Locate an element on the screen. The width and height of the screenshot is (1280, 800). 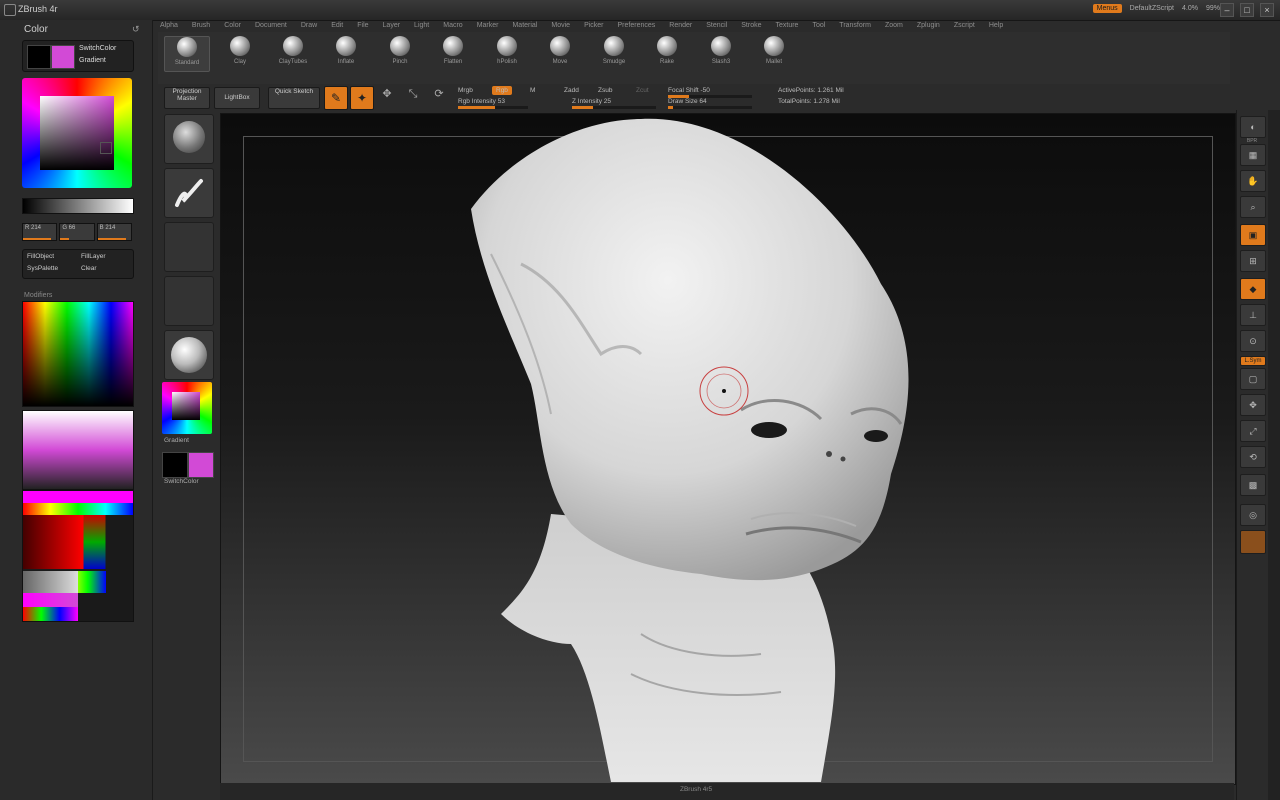
zadd-button: Zadd is located at coordinates (571, 90).